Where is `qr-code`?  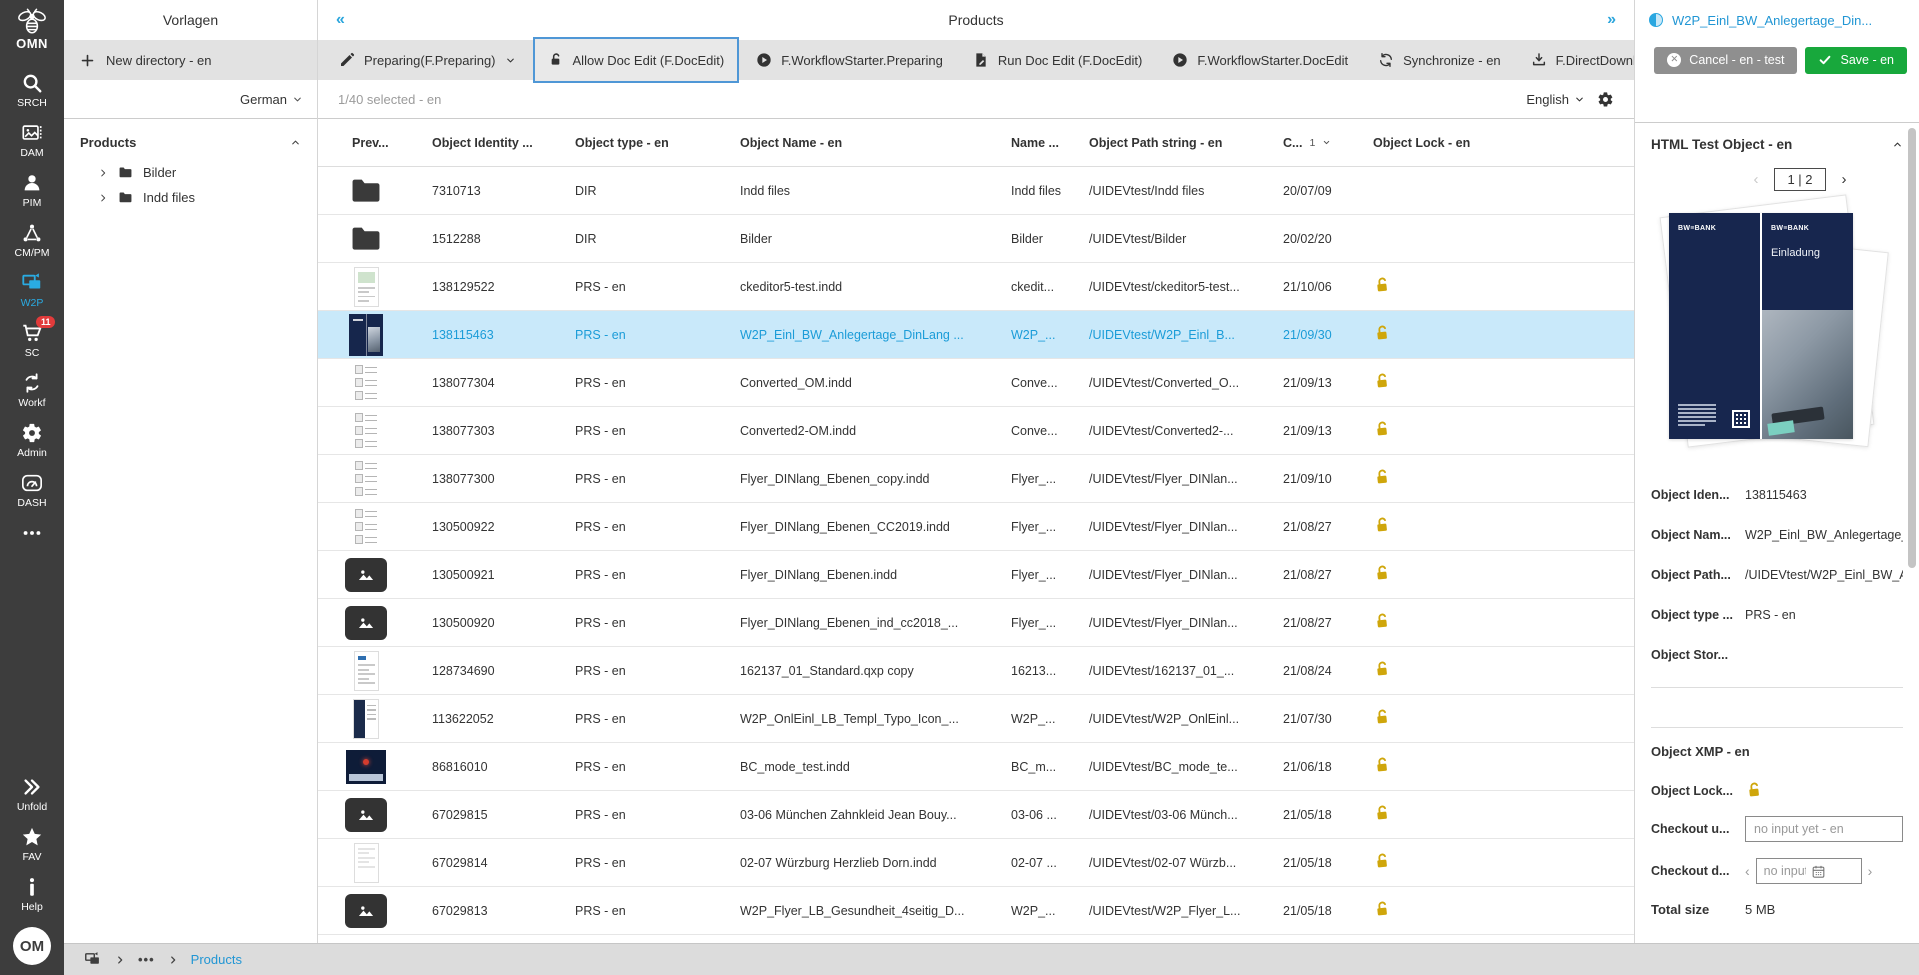 qr-code is located at coordinates (1741, 419).